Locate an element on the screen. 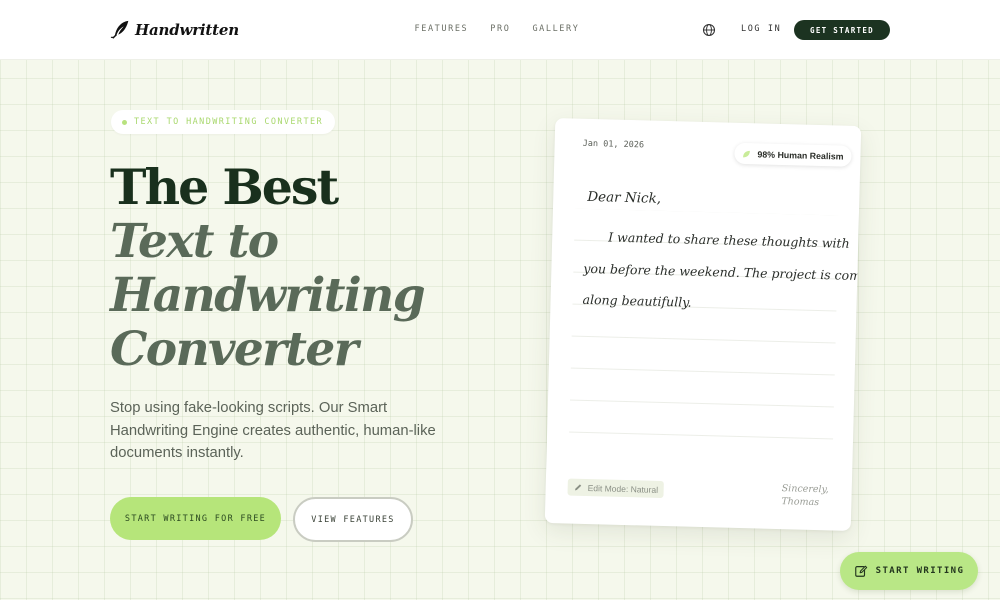  hero-title-line-1: The Best is located at coordinates (224, 187).